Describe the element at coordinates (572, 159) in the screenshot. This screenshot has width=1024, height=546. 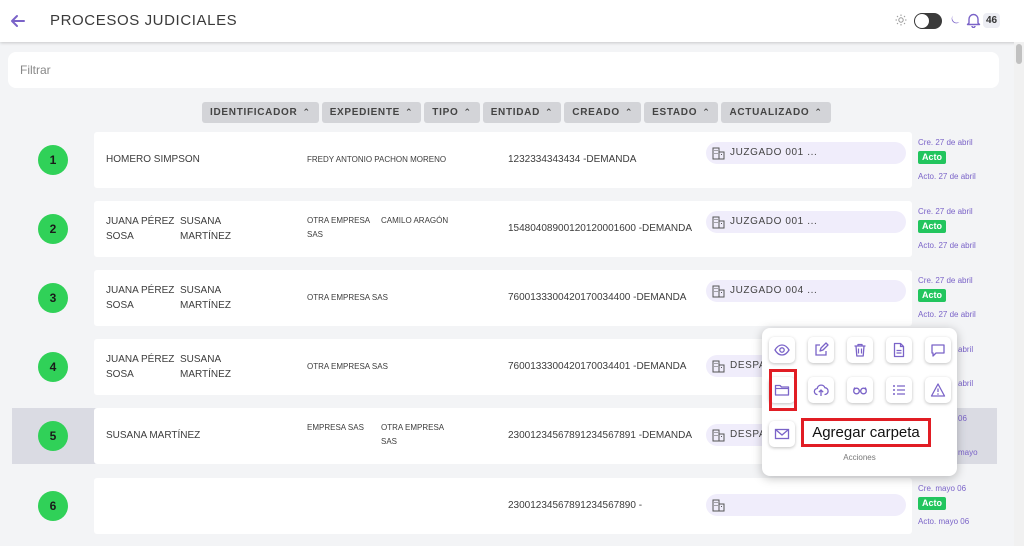
I see `expediente-number: 1232334343434 -DEMANDA` at that location.